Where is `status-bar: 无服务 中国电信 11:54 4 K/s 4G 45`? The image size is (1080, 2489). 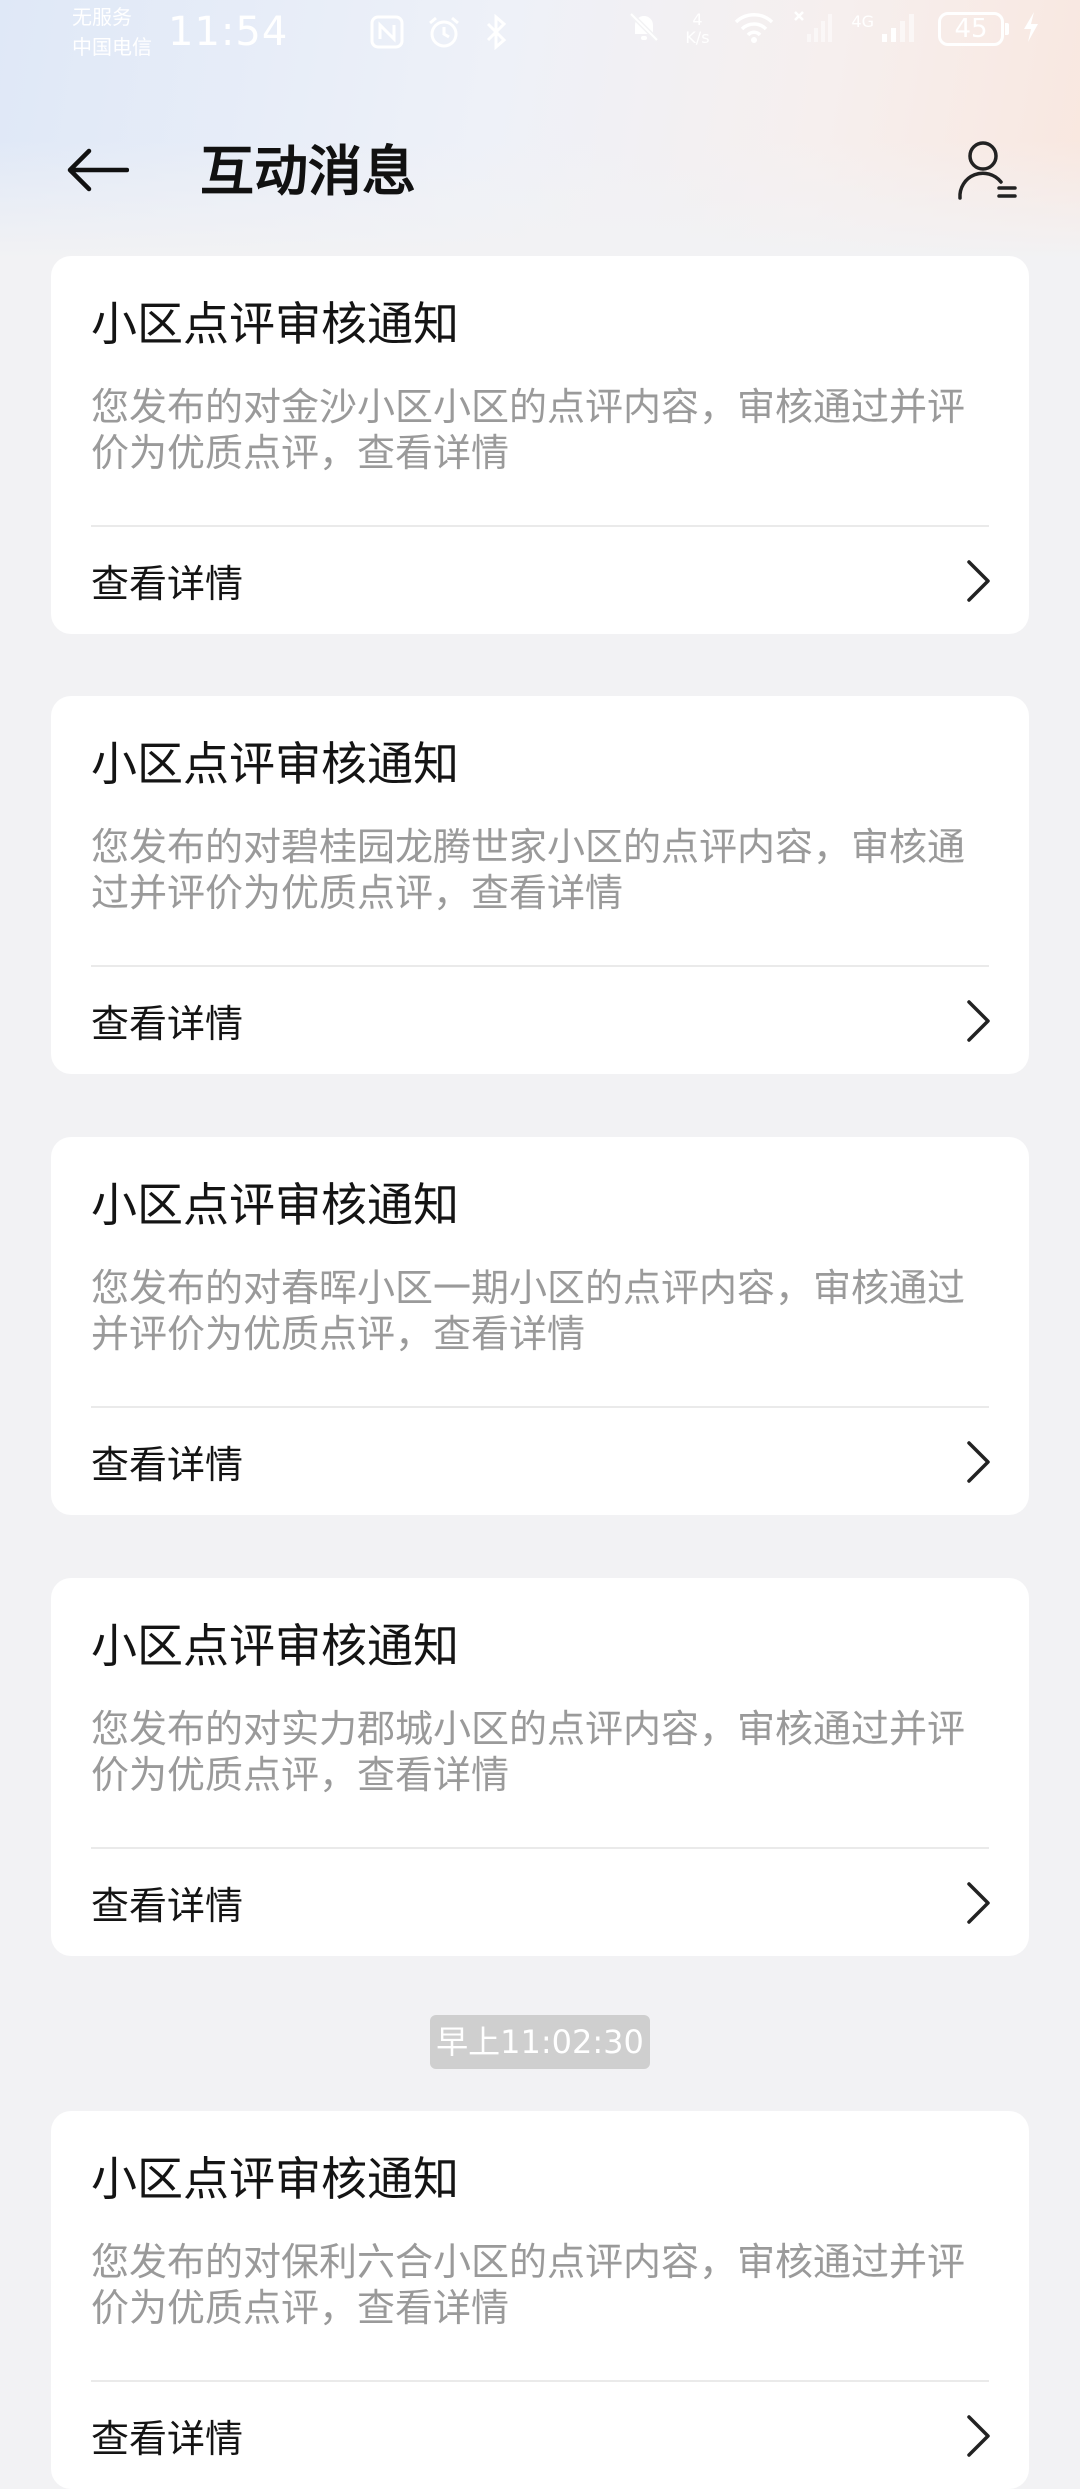 status-bar: 无服务 中国电信 11:54 4 K/s 4G 45 is located at coordinates (540, 32).